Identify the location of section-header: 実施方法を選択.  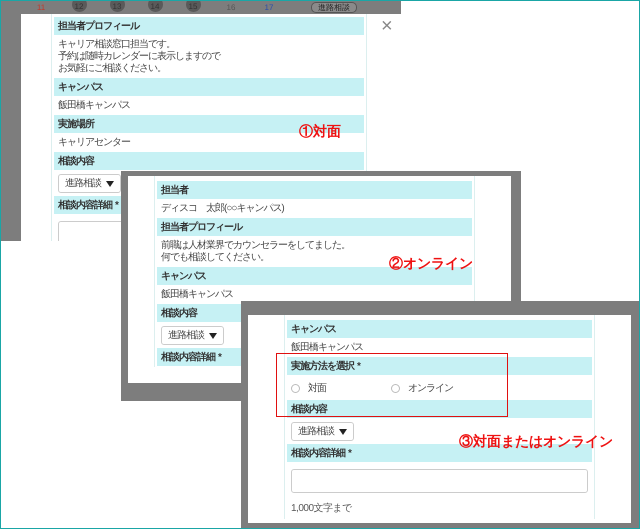
(322, 366).